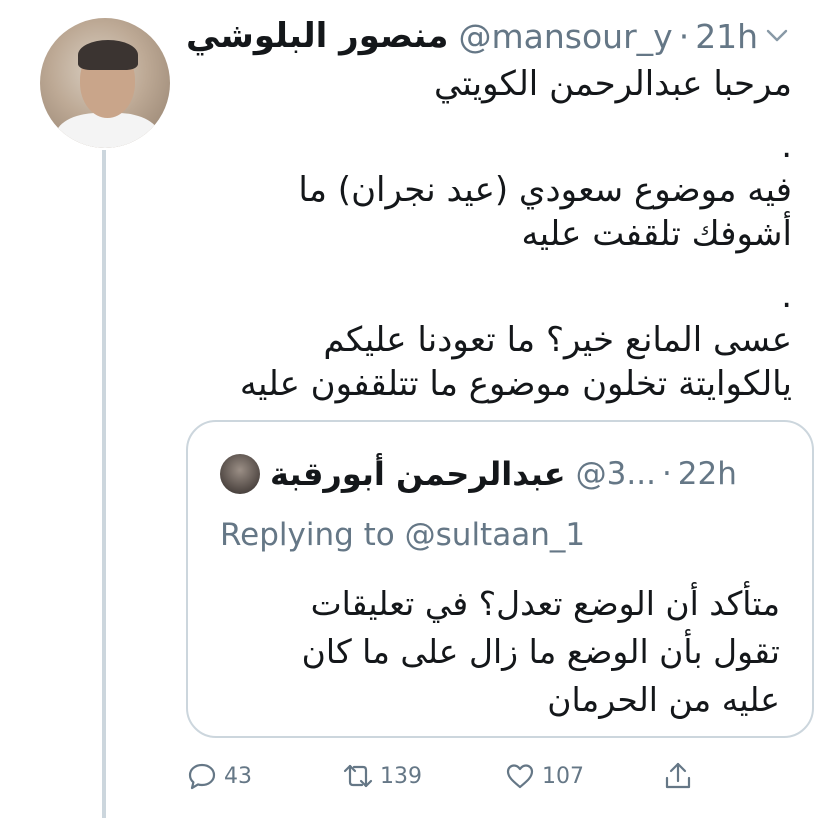 The width and height of the screenshot is (828, 818). I want to click on tweet-actions: 43 139 107, so click(456, 776).